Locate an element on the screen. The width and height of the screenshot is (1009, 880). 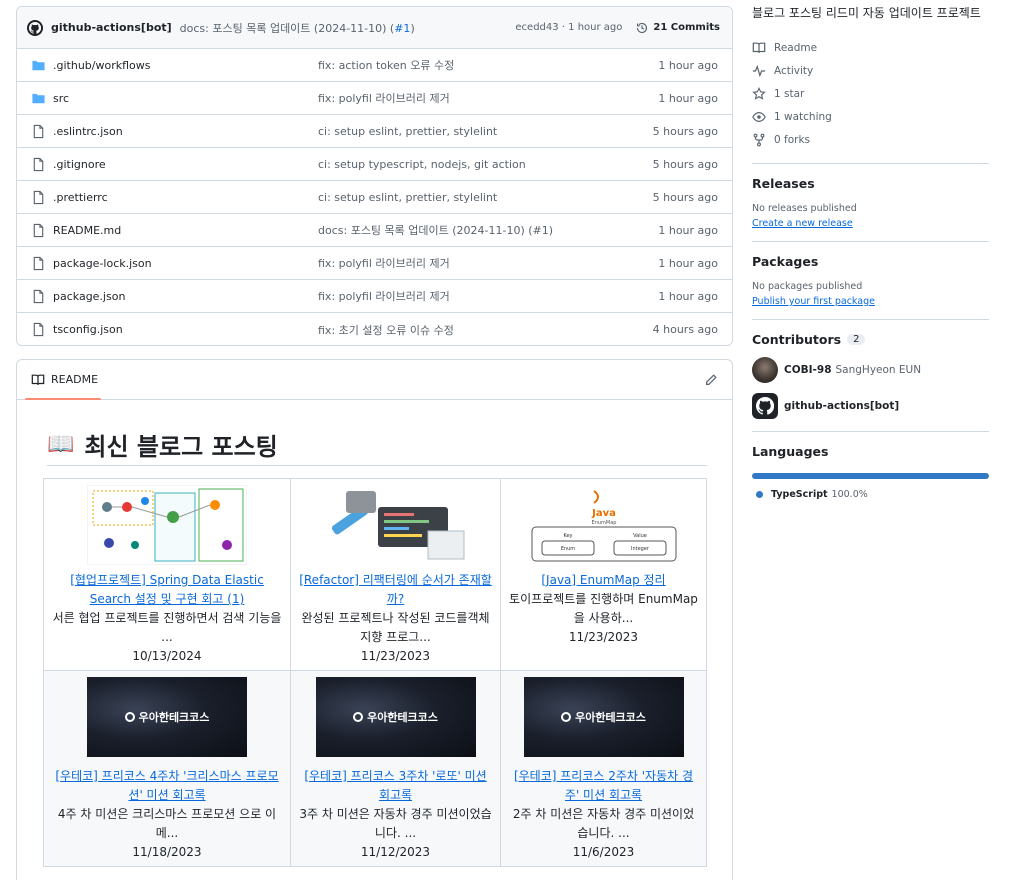
contributor-item: github-actions[bot] is located at coordinates (870, 406).